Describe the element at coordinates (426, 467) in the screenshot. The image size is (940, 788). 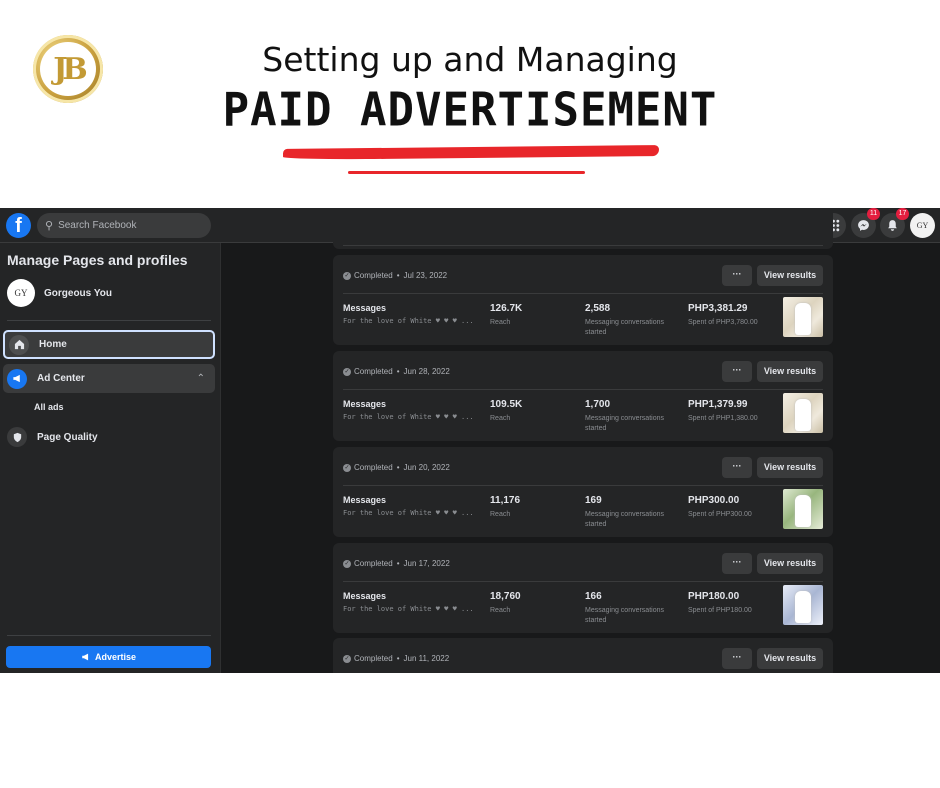
I see `ad-date: Jun 20, 2022` at that location.